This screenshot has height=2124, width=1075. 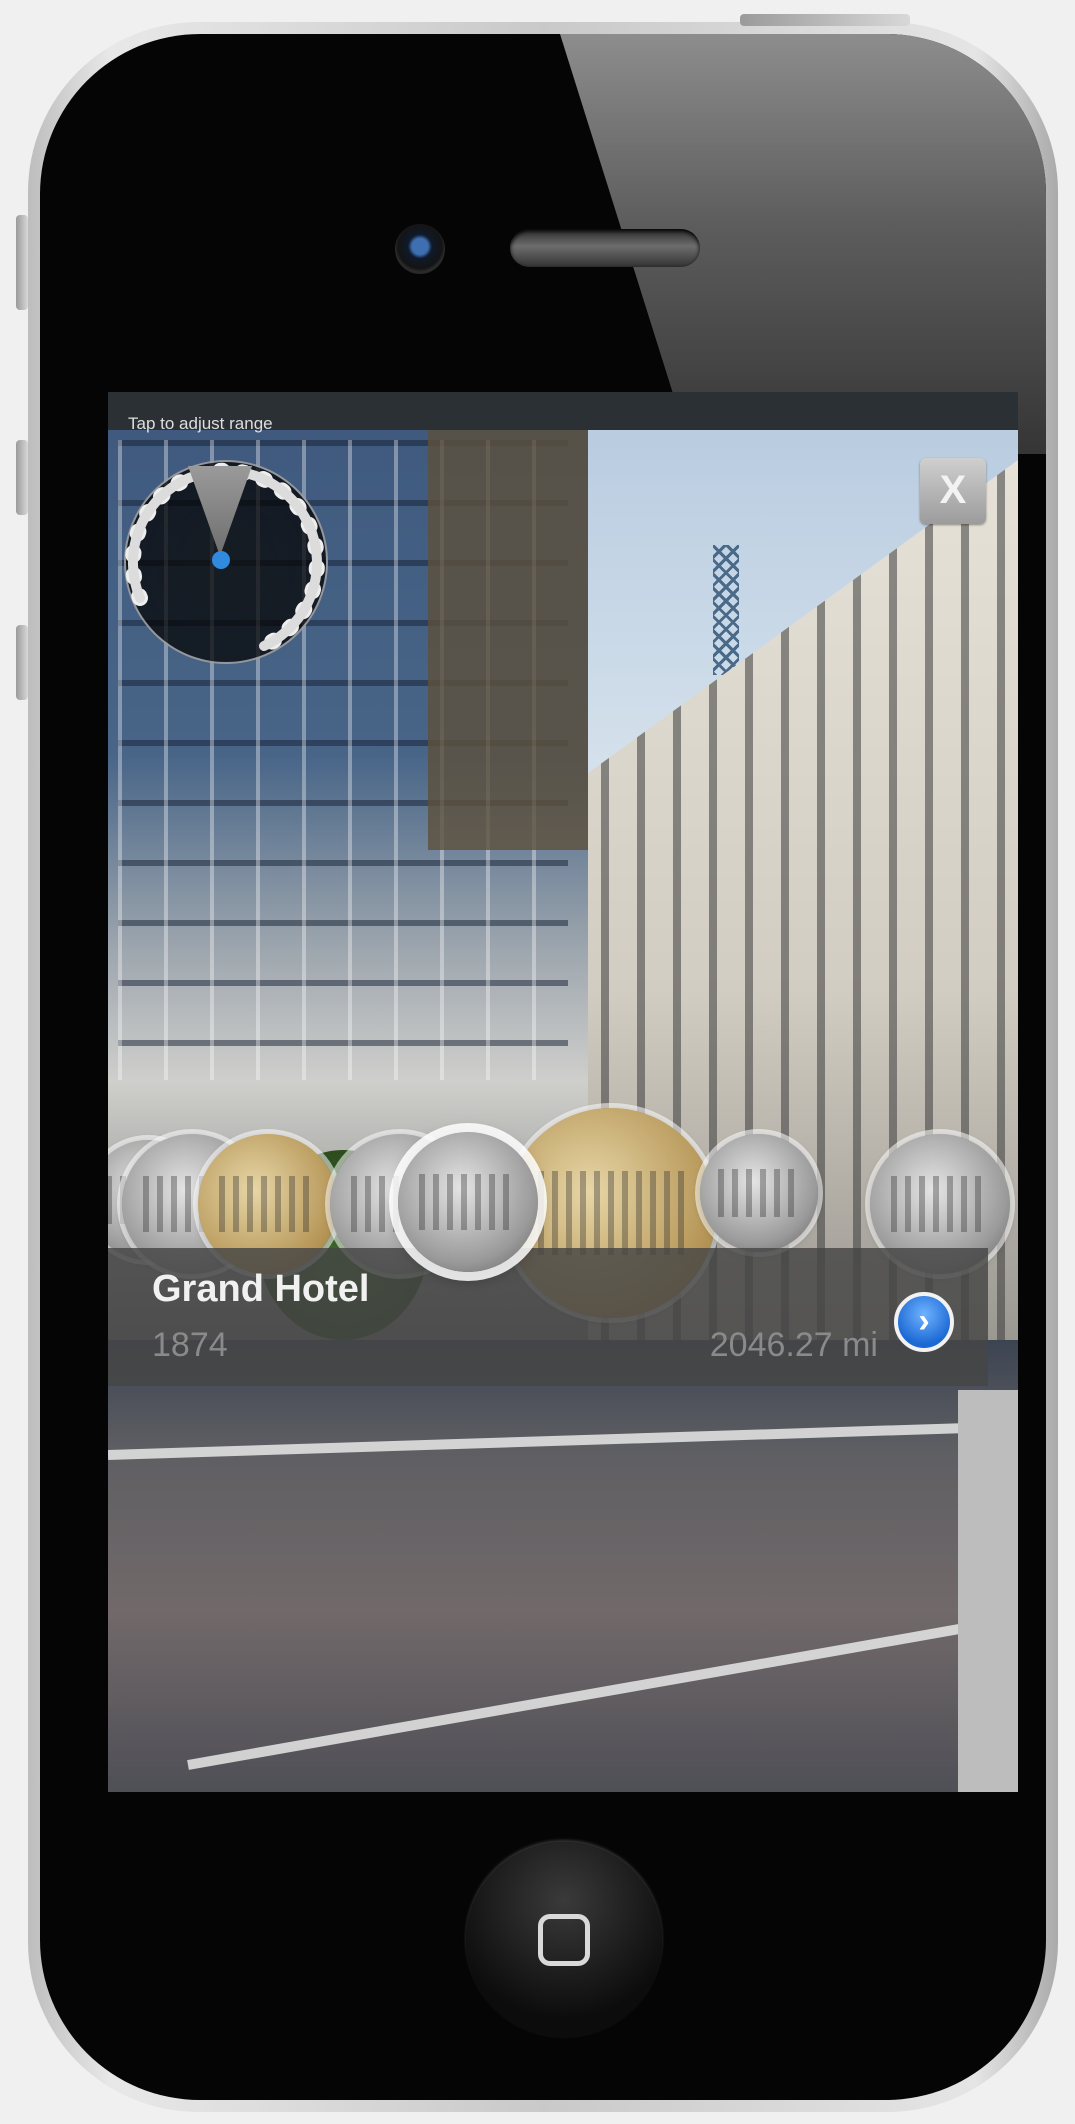 What do you see at coordinates (759, 1193) in the screenshot?
I see `historic-photo-bubble` at bounding box center [759, 1193].